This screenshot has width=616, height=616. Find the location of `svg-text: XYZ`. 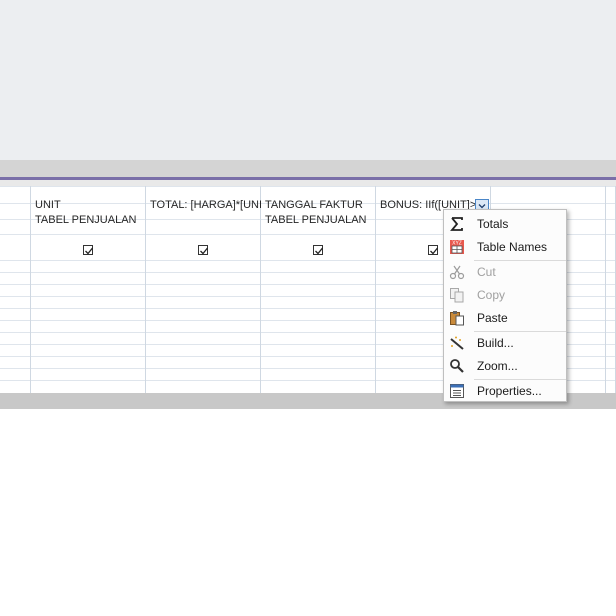

svg-text: XYZ is located at coordinates (457, 244).